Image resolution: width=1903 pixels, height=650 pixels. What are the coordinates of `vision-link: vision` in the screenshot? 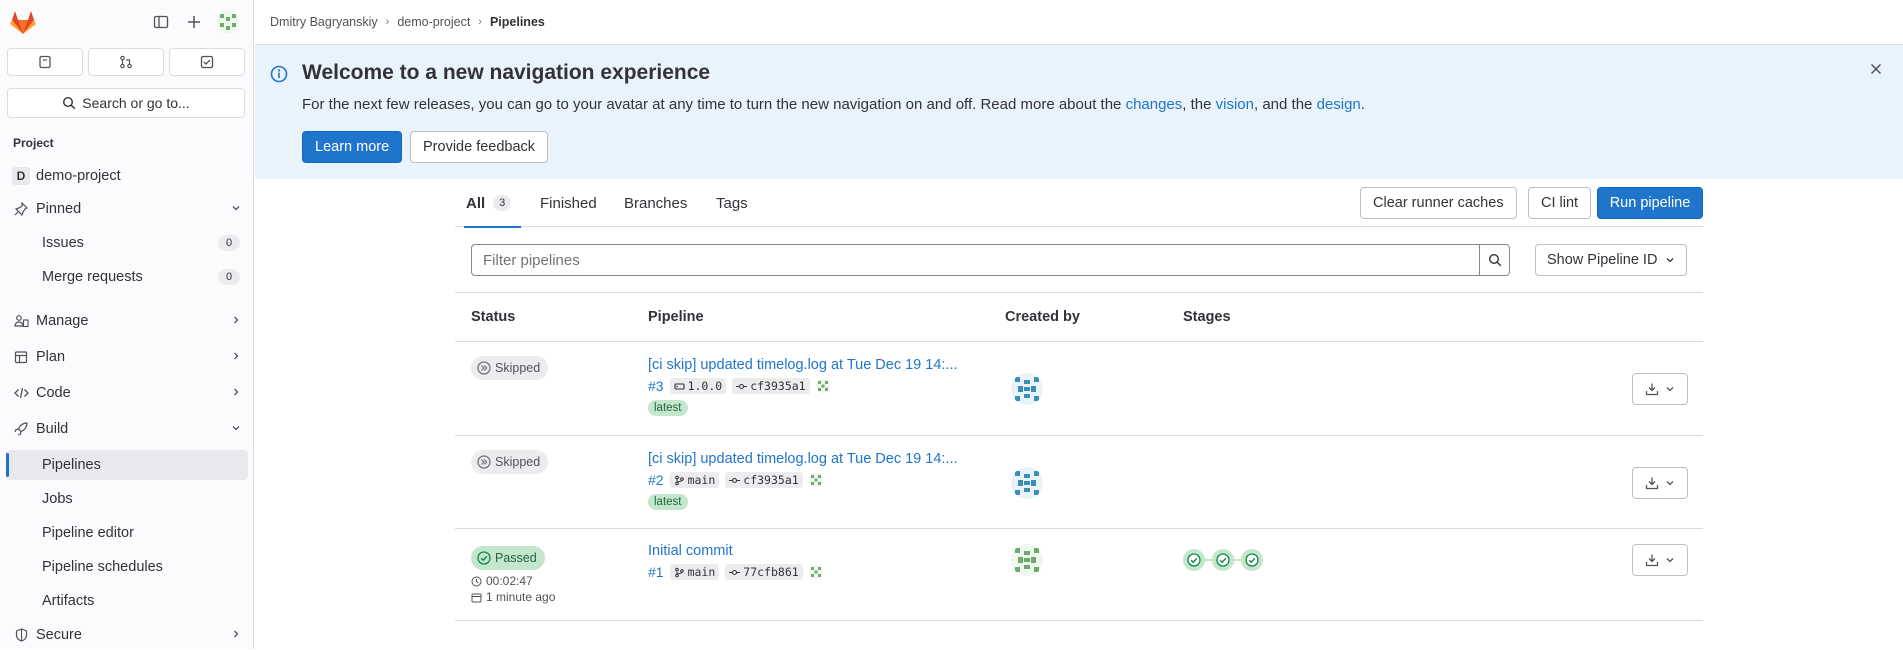 It's located at (1235, 104).